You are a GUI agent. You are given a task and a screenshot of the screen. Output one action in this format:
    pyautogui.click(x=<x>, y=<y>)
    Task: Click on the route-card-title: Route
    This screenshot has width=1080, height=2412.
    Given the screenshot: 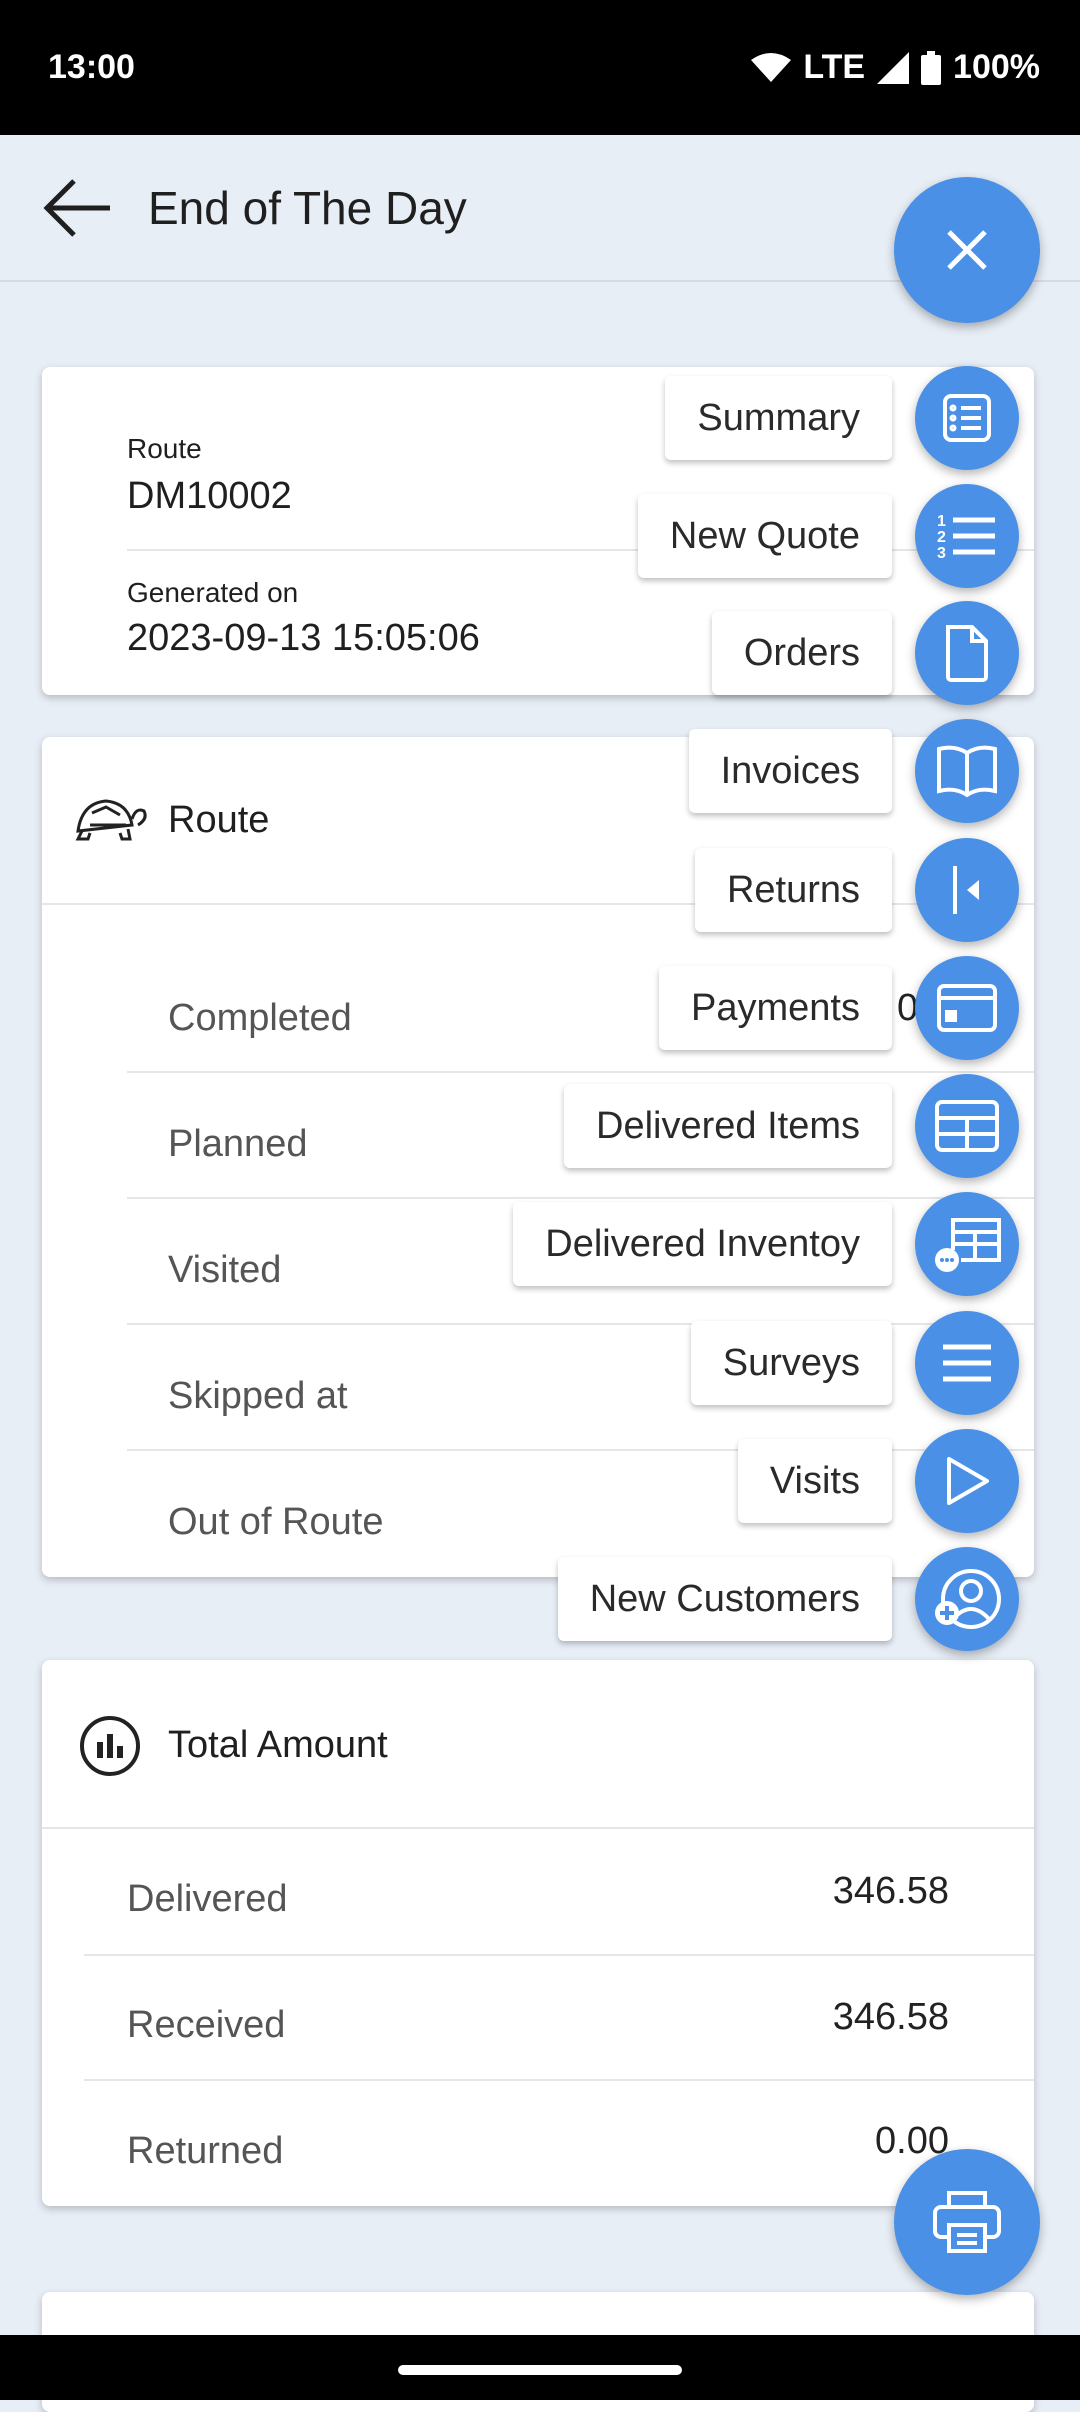 What is the action you would take?
    pyautogui.click(x=219, y=820)
    